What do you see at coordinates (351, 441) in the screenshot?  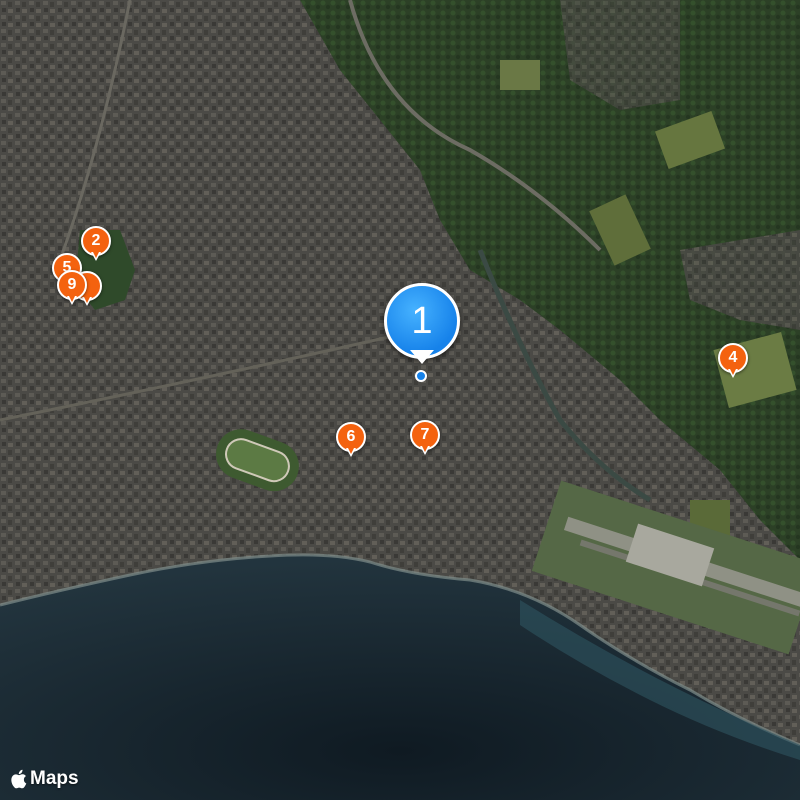 I see `map-marker-6: 6` at bounding box center [351, 441].